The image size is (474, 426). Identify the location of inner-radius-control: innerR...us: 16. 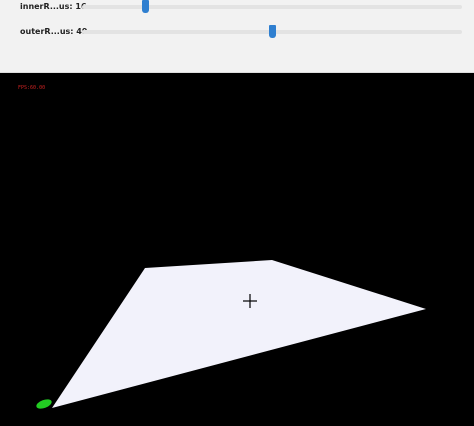
(241, 7).